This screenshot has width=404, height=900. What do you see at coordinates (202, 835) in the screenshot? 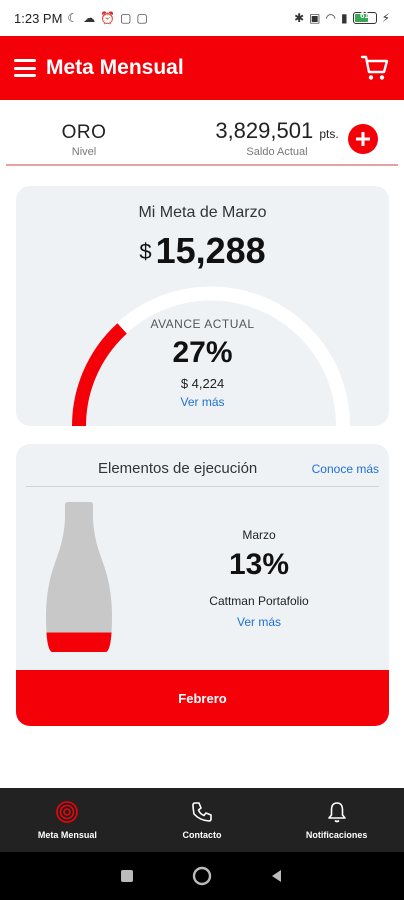
I see `nav-label: Contacto` at bounding box center [202, 835].